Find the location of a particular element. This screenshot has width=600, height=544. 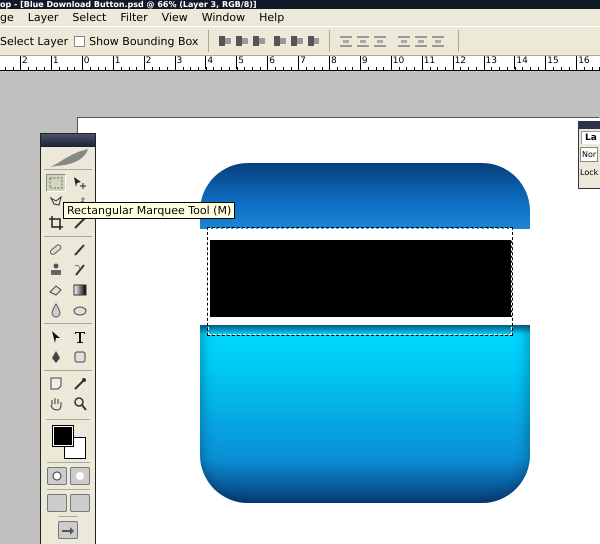

ruler-label: 8 is located at coordinates (333, 62).